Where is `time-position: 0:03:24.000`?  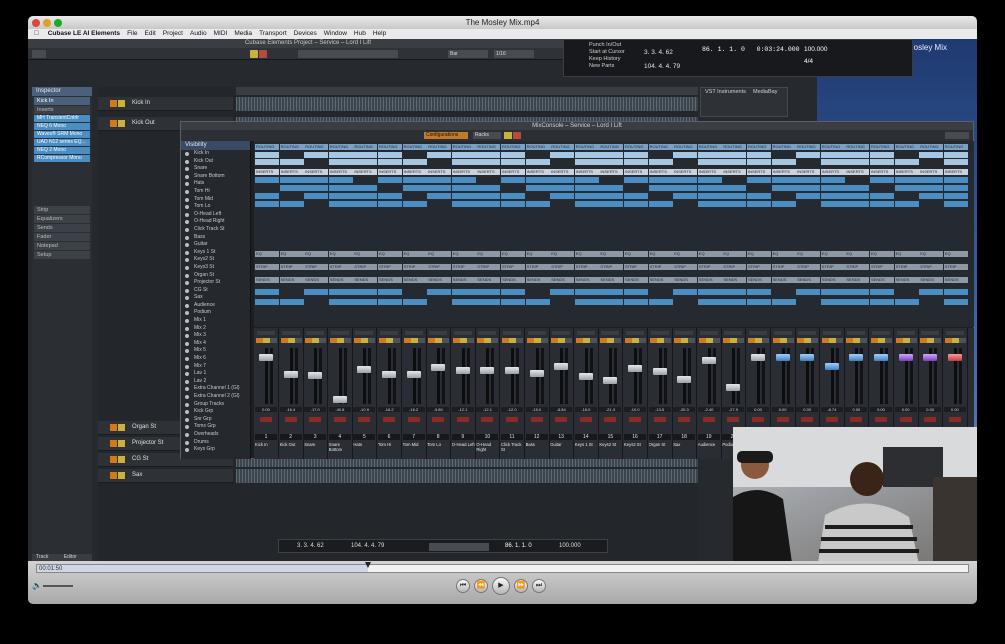
time-position: 0:03:24.000 is located at coordinates (778, 49).